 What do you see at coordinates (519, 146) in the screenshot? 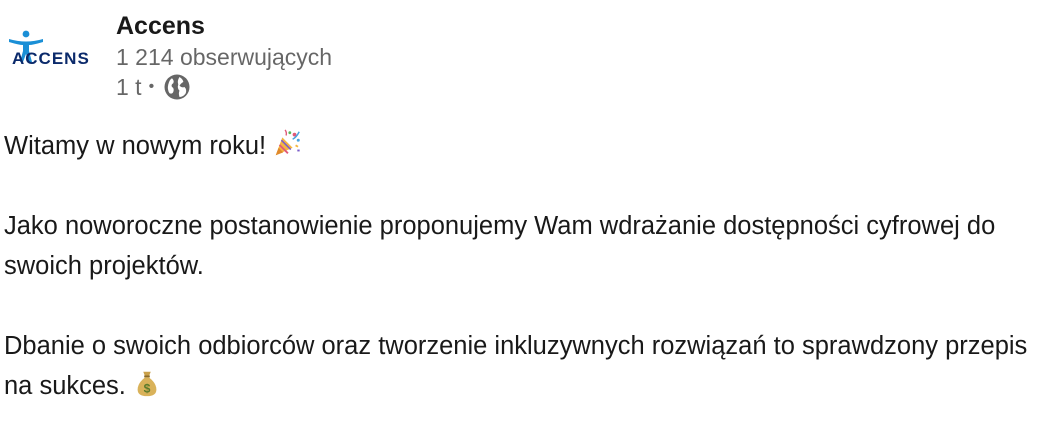
I see `post-paragraph-1: Witamy w nowym roku!` at bounding box center [519, 146].